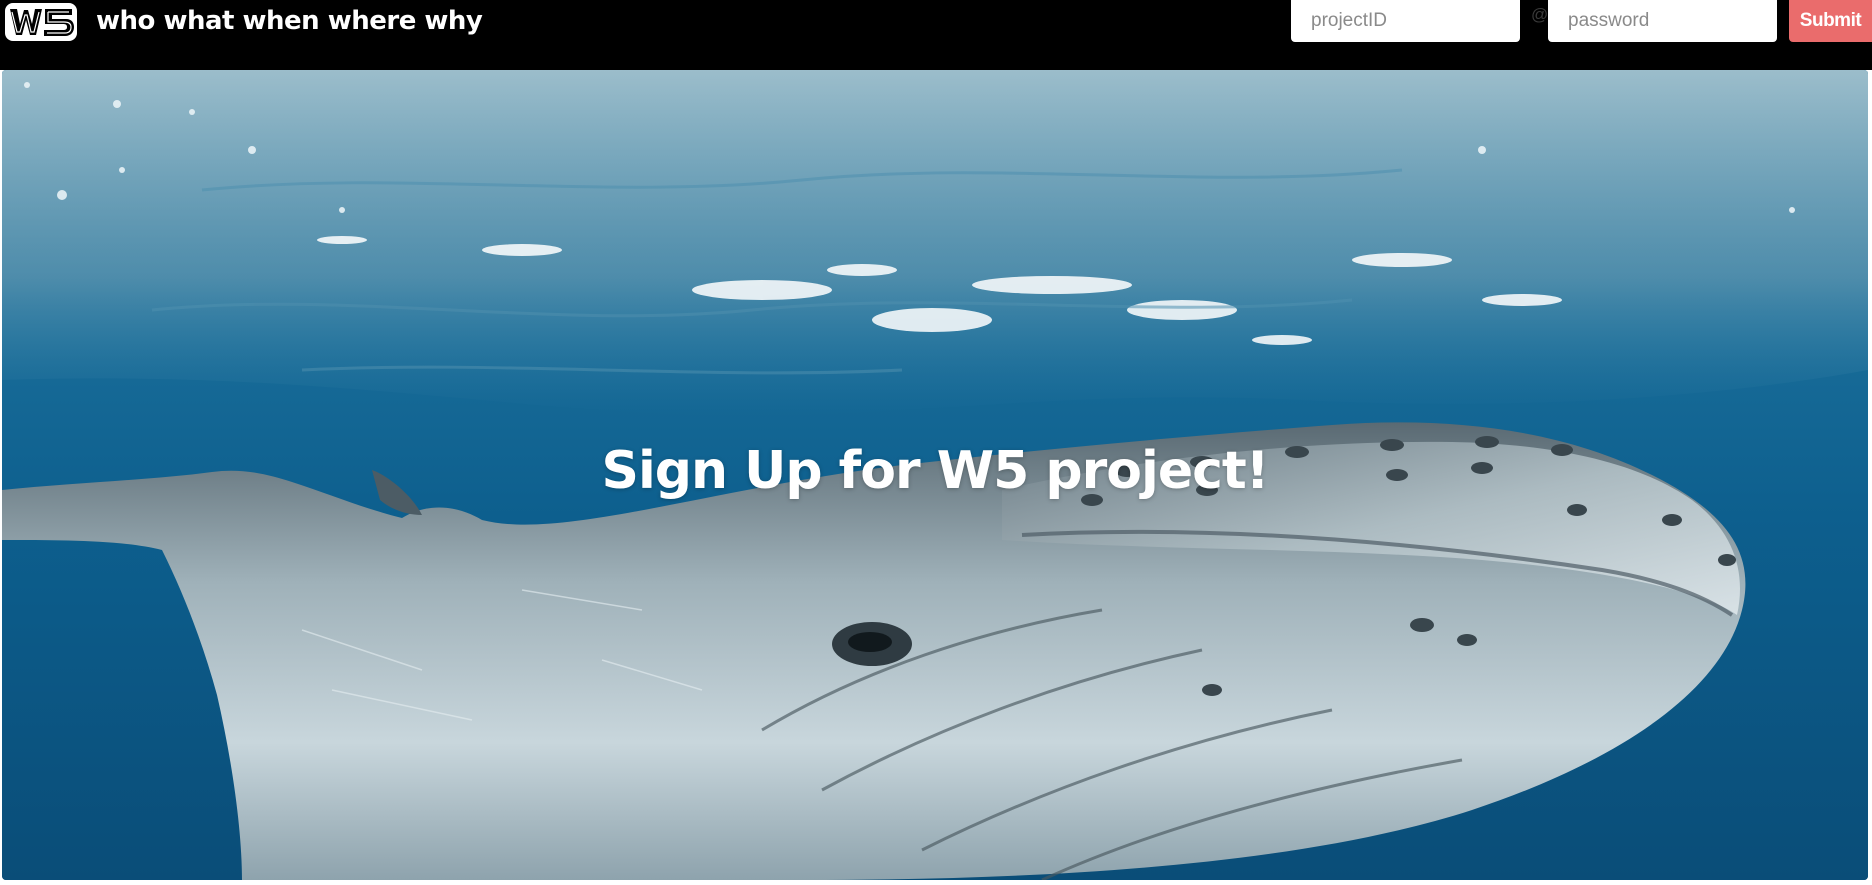 Image resolution: width=1872 pixels, height=885 pixels. I want to click on top-navbar: who what when where why @ Submit, so click(936, 35).